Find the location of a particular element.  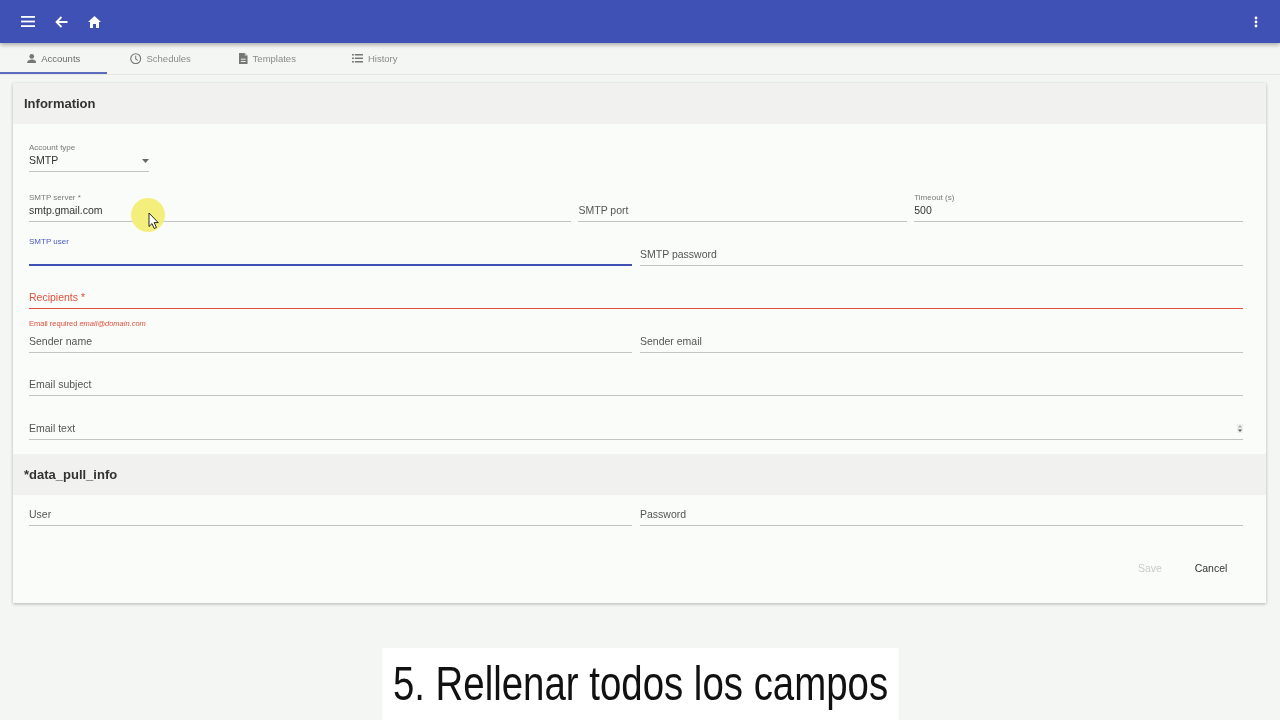

person-icon is located at coordinates (31, 58).